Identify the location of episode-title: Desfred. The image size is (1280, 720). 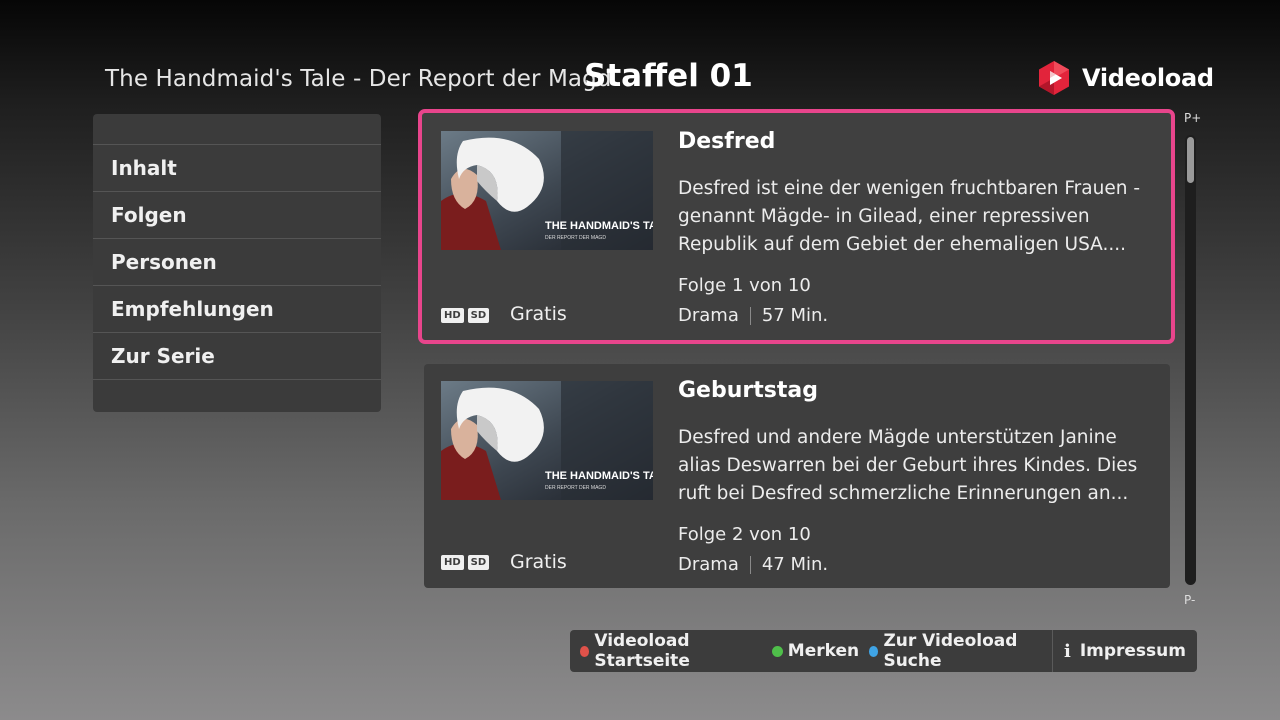
(727, 141).